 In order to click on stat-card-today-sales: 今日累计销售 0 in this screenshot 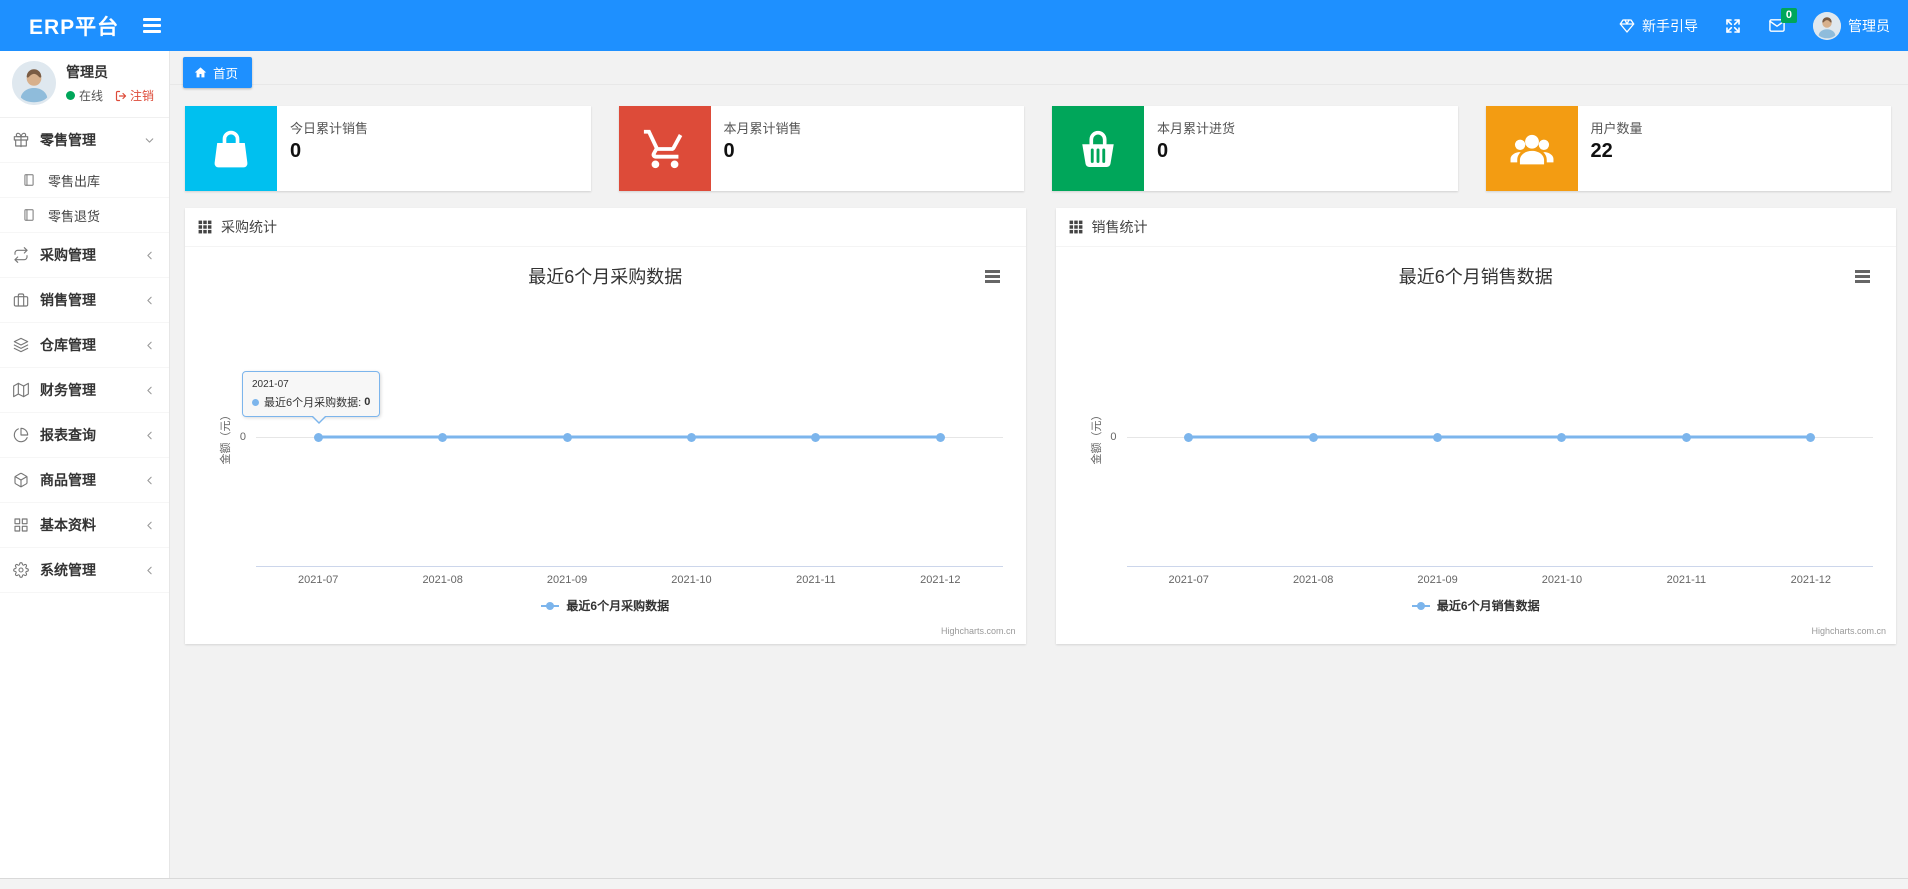, I will do `click(388, 148)`.